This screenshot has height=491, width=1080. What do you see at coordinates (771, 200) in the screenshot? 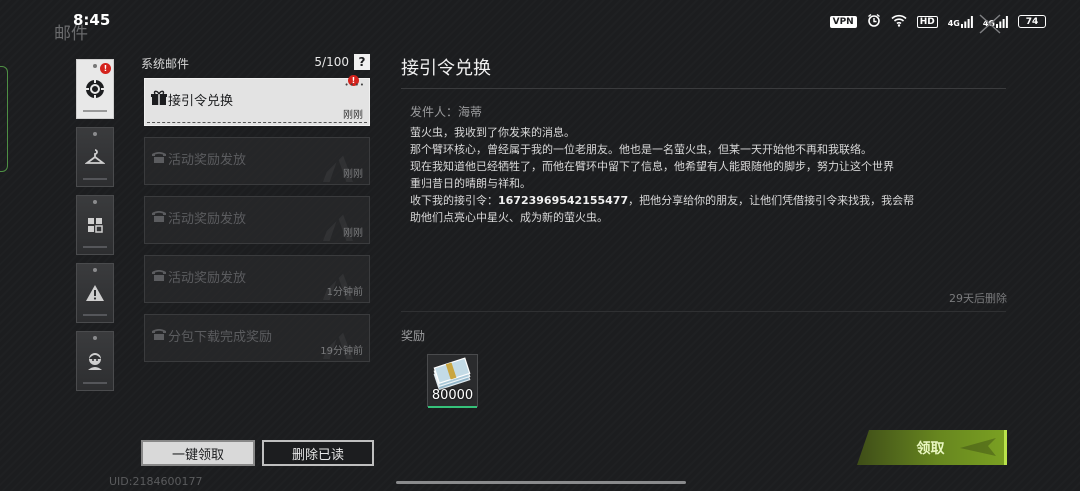
I see `body-line-suffix: ，把他分享给你的朋友，让他们凭借接引令来找我，我会帮` at bounding box center [771, 200].